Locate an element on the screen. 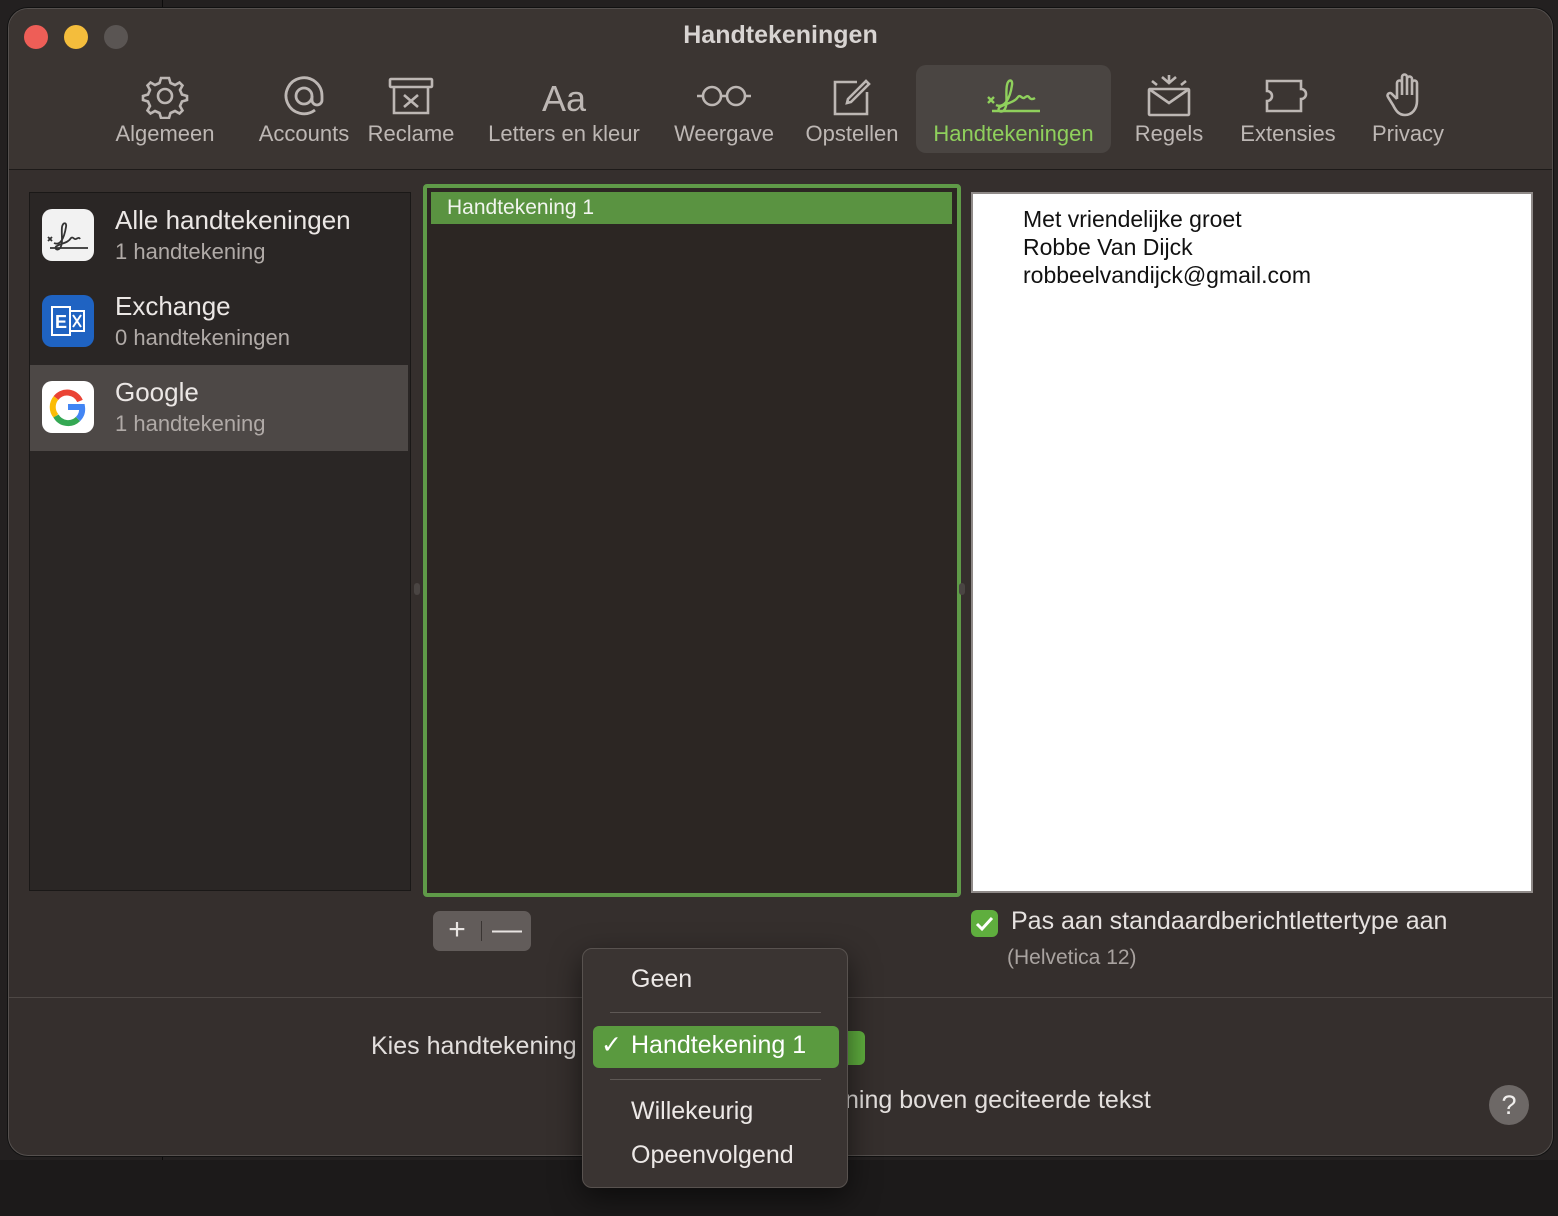  tab-label: Opstellen is located at coordinates (852, 133).